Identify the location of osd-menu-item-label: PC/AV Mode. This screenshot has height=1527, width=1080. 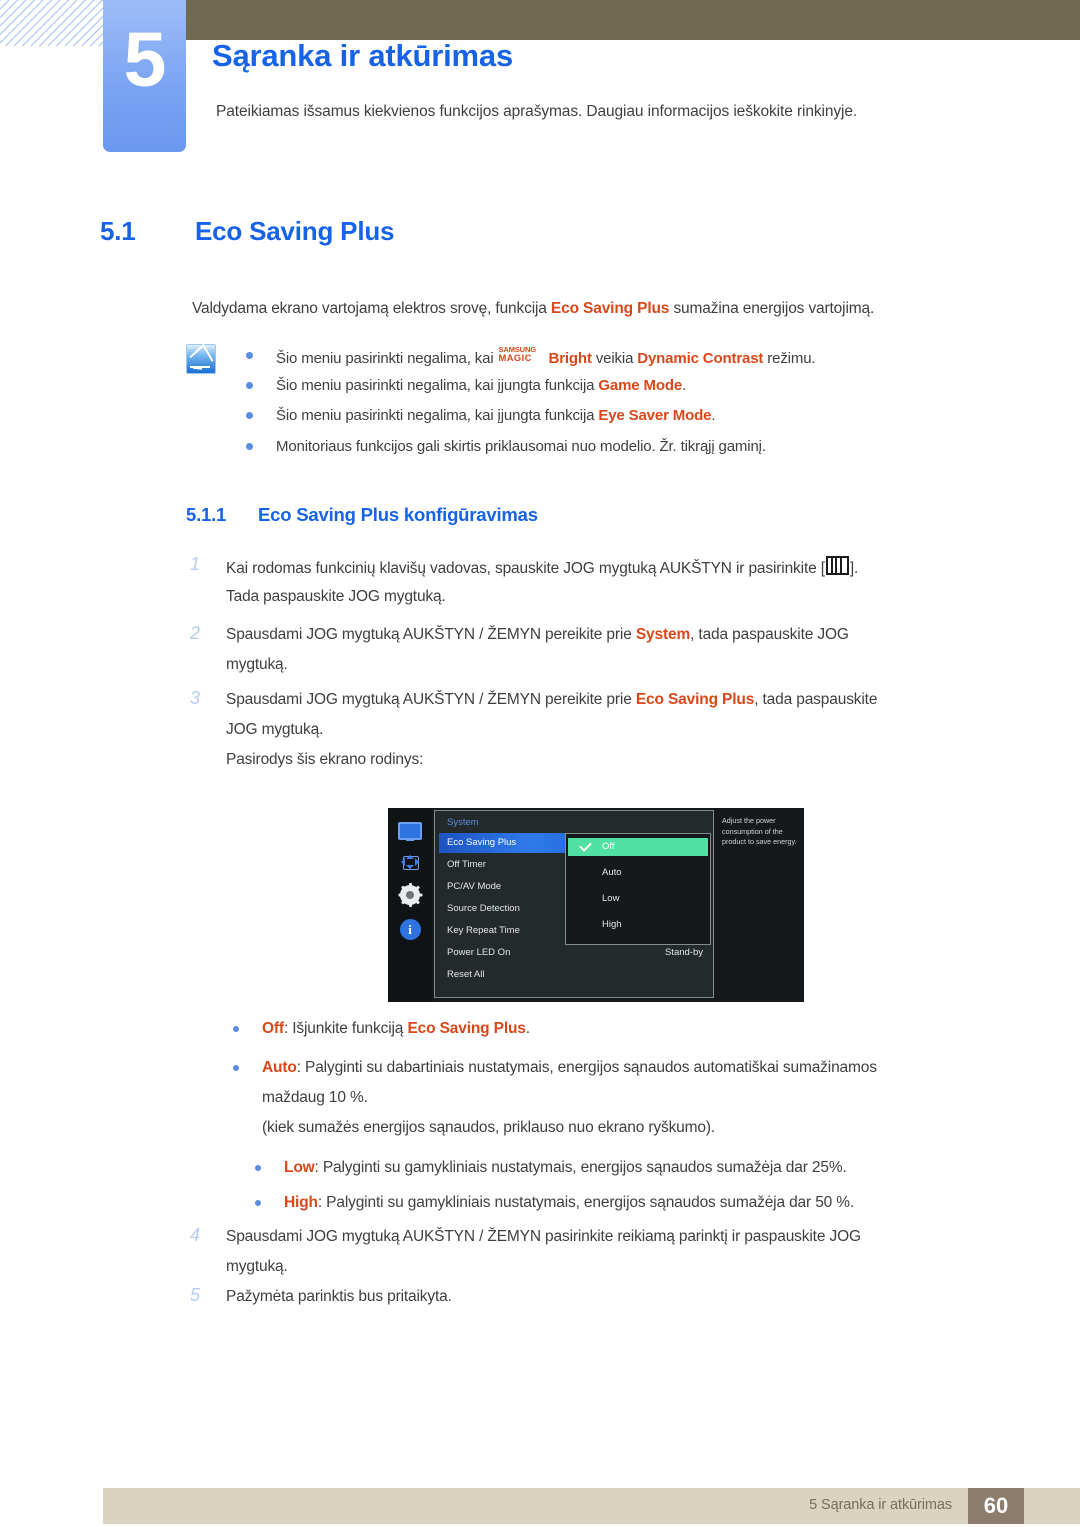
(474, 886).